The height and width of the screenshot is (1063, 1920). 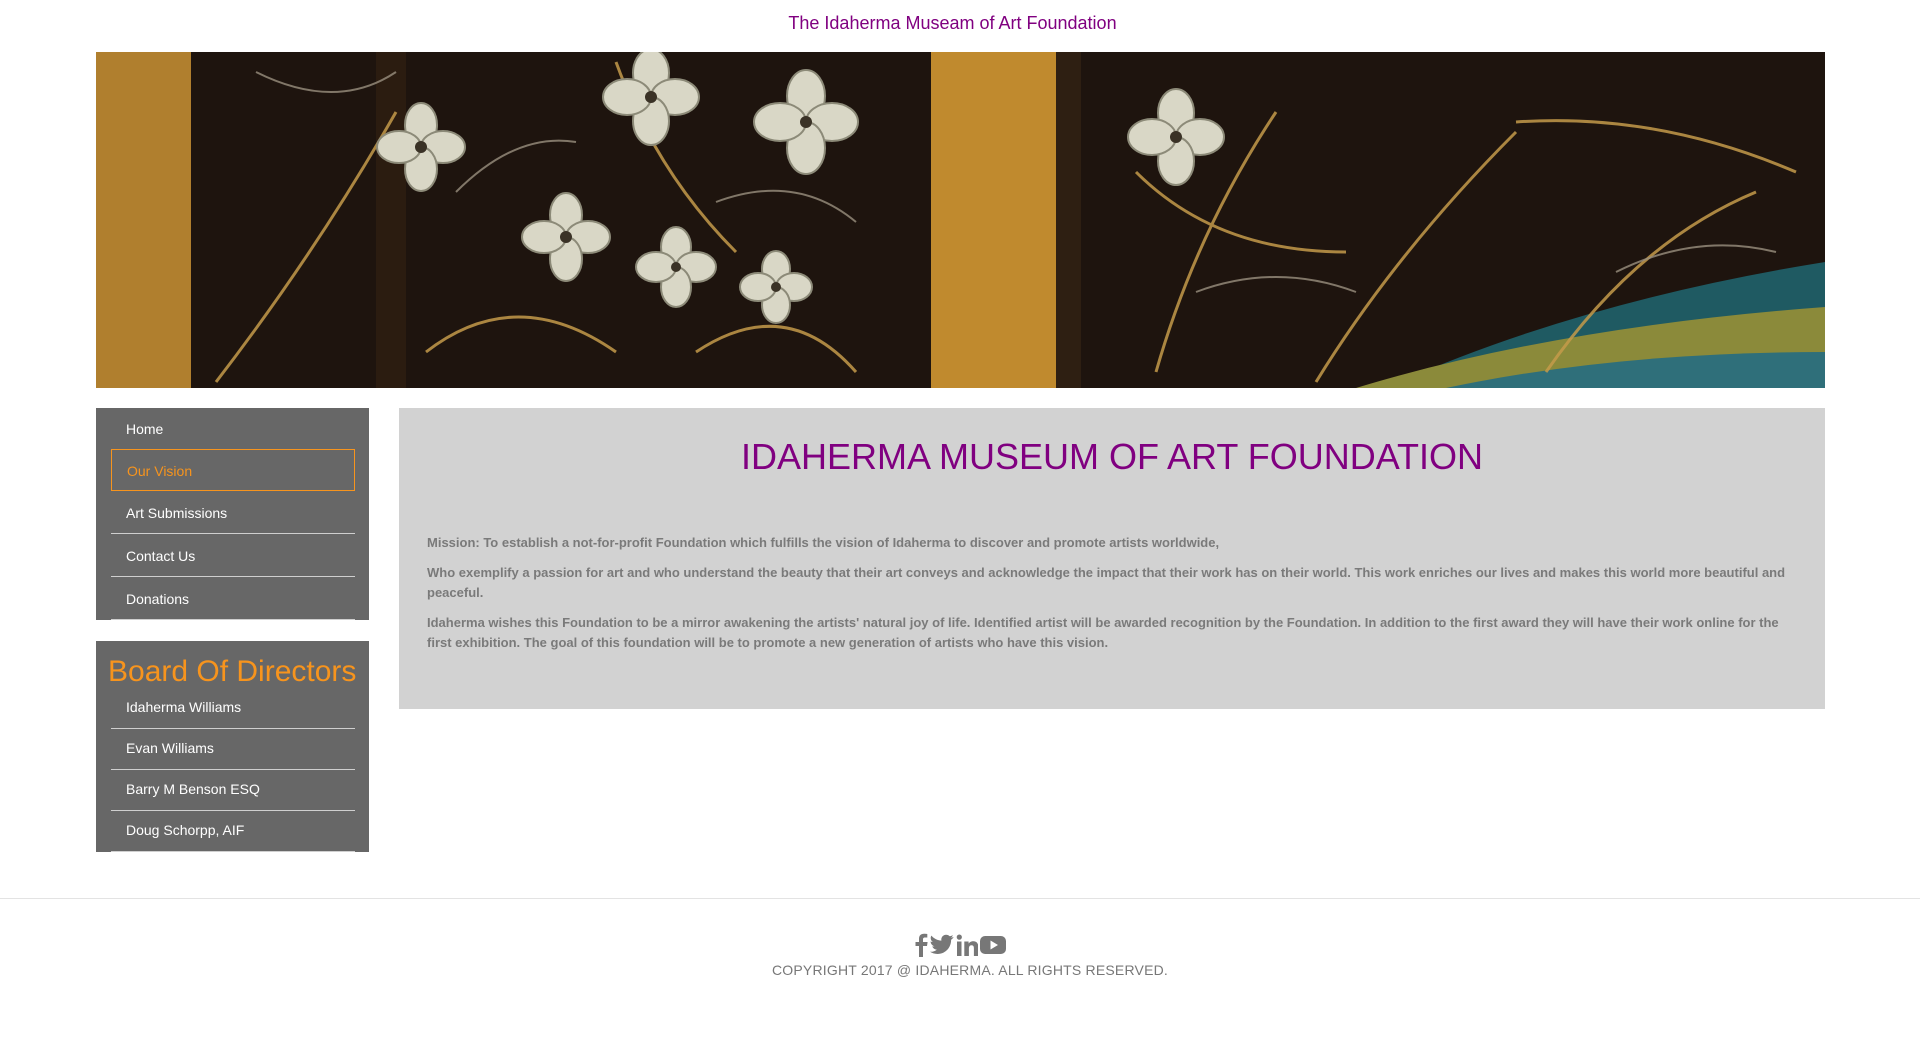 I want to click on footer-divider, so click(x=960, y=898).